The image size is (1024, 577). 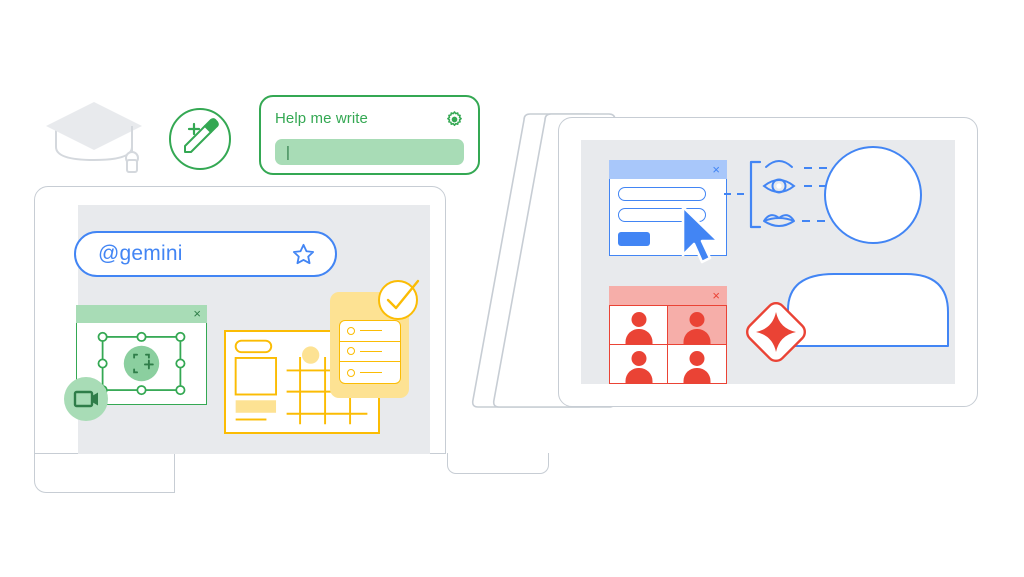 I want to click on help-card-input: |, so click(x=369, y=152).